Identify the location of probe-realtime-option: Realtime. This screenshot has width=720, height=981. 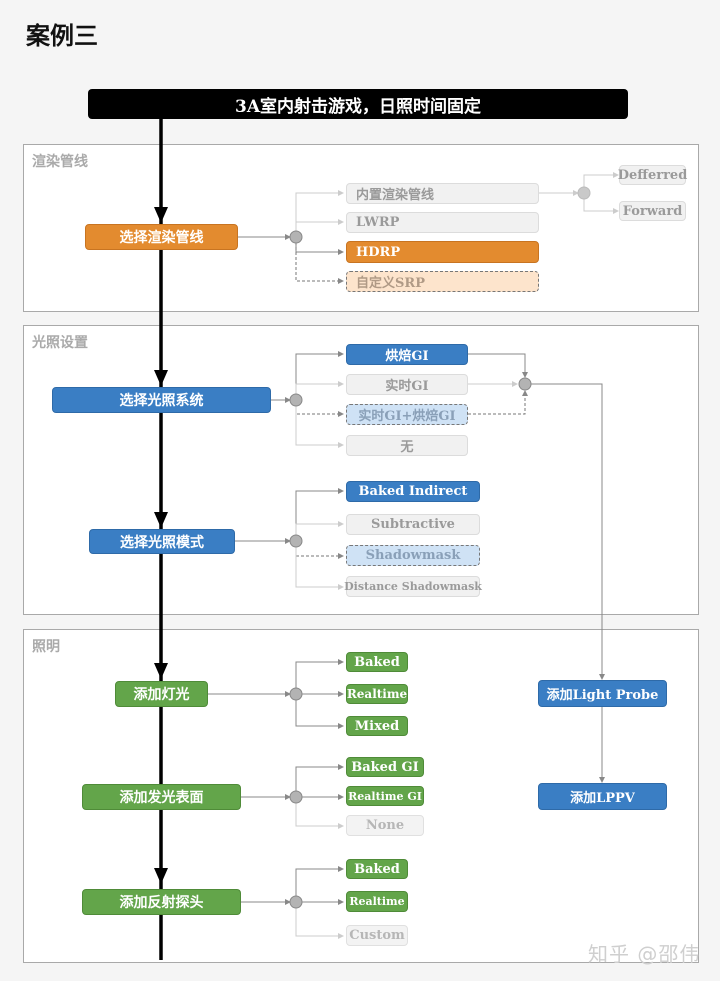
(377, 901).